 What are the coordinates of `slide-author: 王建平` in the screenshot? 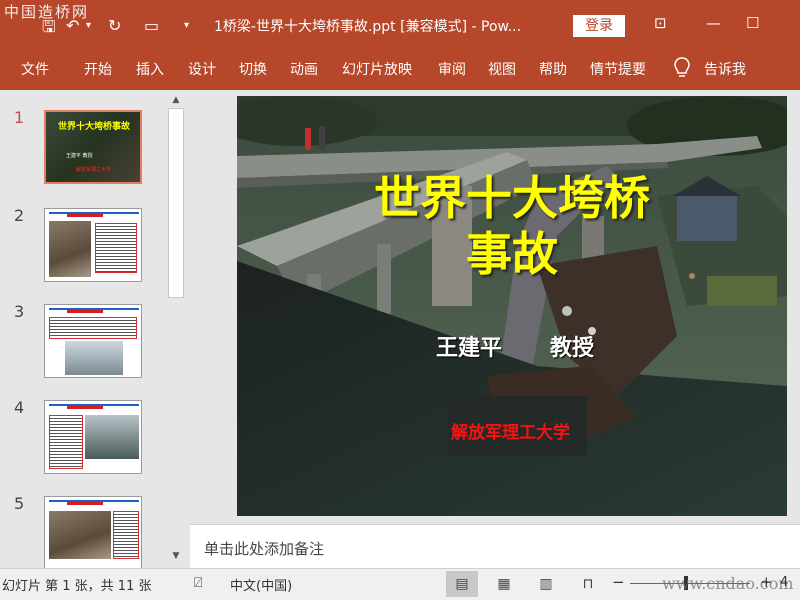 It's located at (469, 348).